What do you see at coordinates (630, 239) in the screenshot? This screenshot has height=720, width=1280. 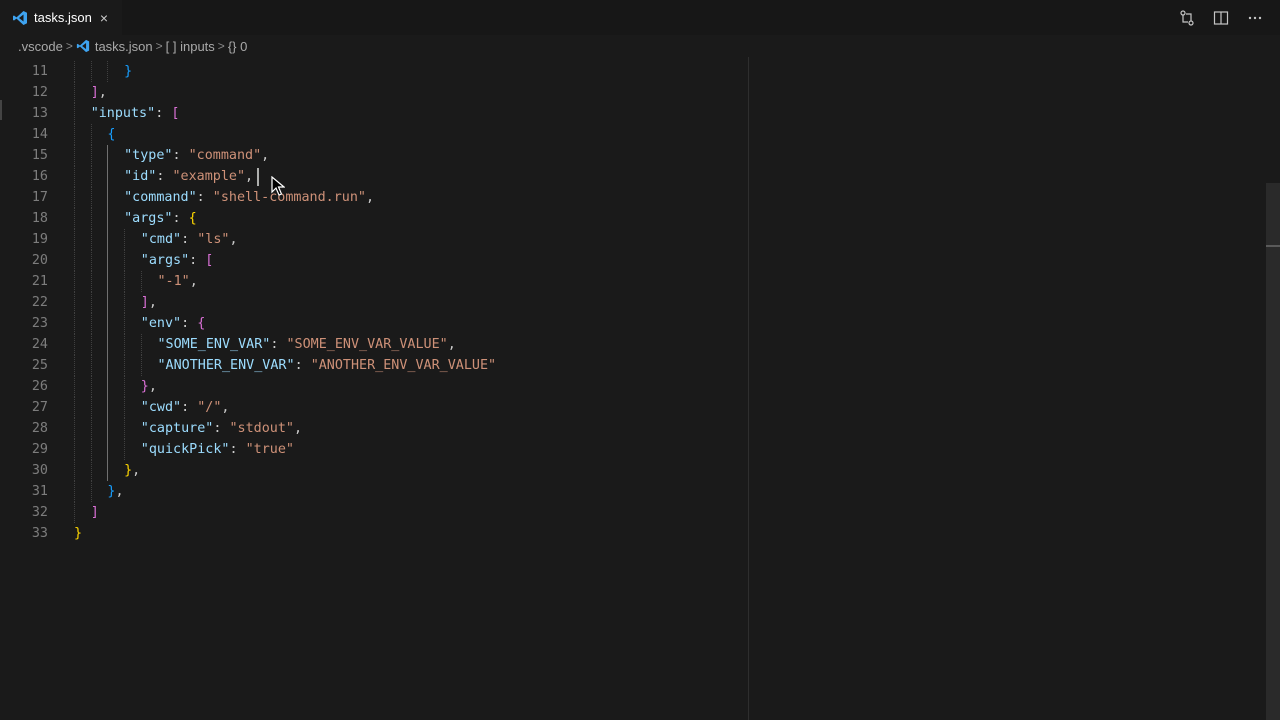 I see `code-line: 19 "cmd": "ls",` at bounding box center [630, 239].